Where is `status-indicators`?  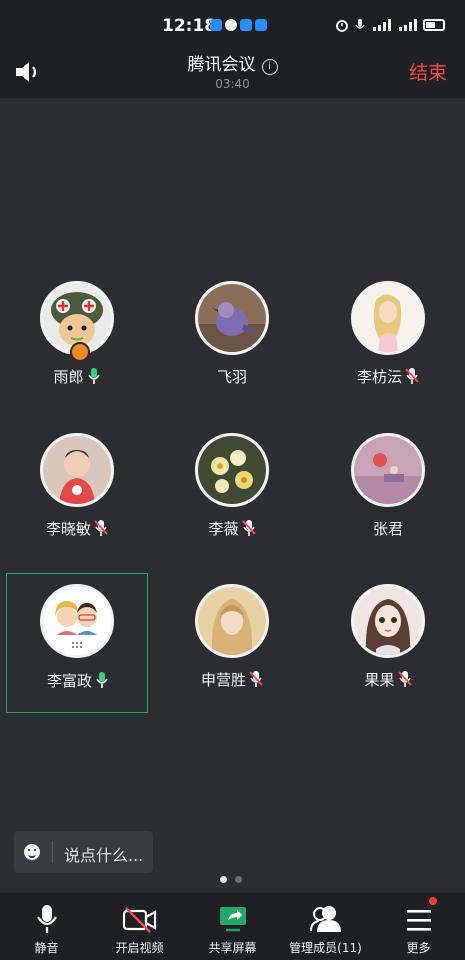 status-indicators is located at coordinates (390, 25).